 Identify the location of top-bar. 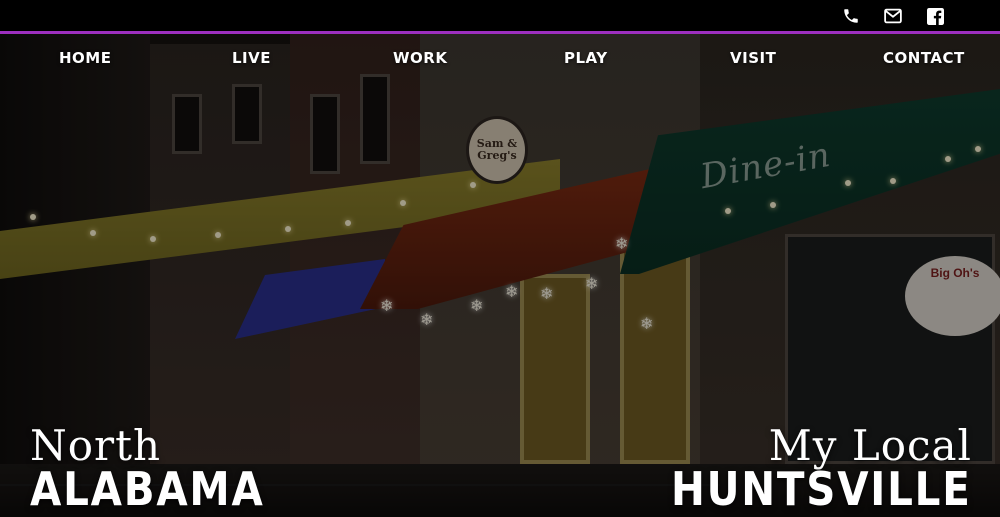
(500, 16).